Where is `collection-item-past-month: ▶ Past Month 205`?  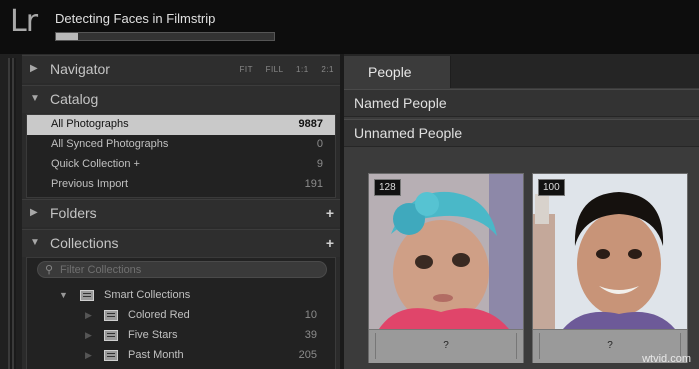
collection-item-past-month: ▶ Past Month 205 is located at coordinates (181, 356).